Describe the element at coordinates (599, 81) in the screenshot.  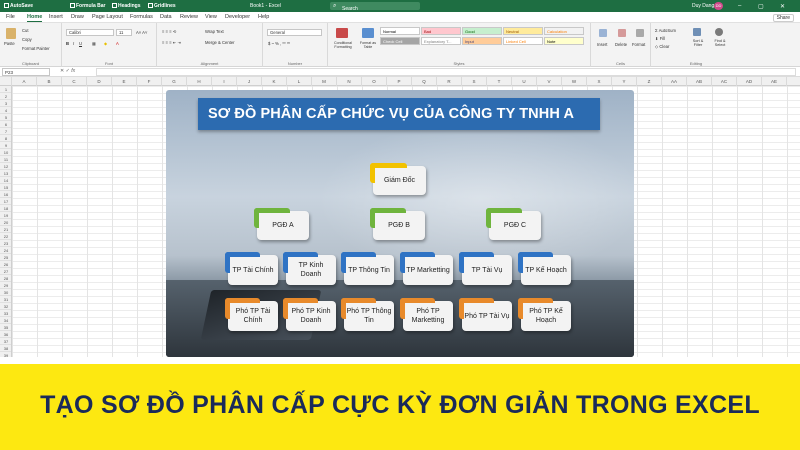
I see `column-header: X` at that location.